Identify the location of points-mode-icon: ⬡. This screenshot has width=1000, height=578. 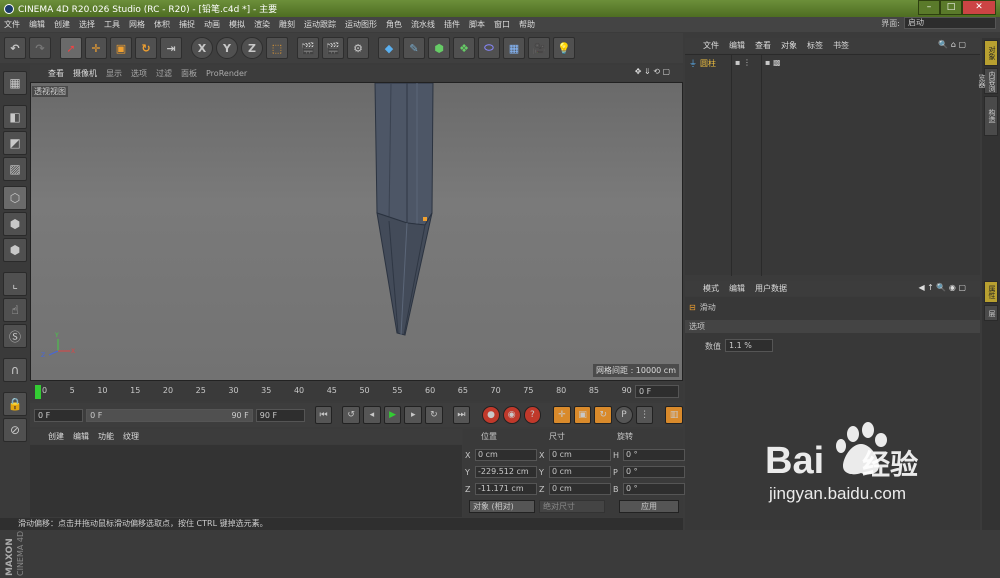
(15, 198).